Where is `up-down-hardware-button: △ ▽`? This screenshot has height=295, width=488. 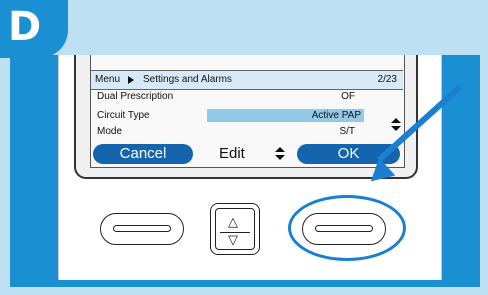
up-down-hardware-button: △ ▽ is located at coordinates (235, 229).